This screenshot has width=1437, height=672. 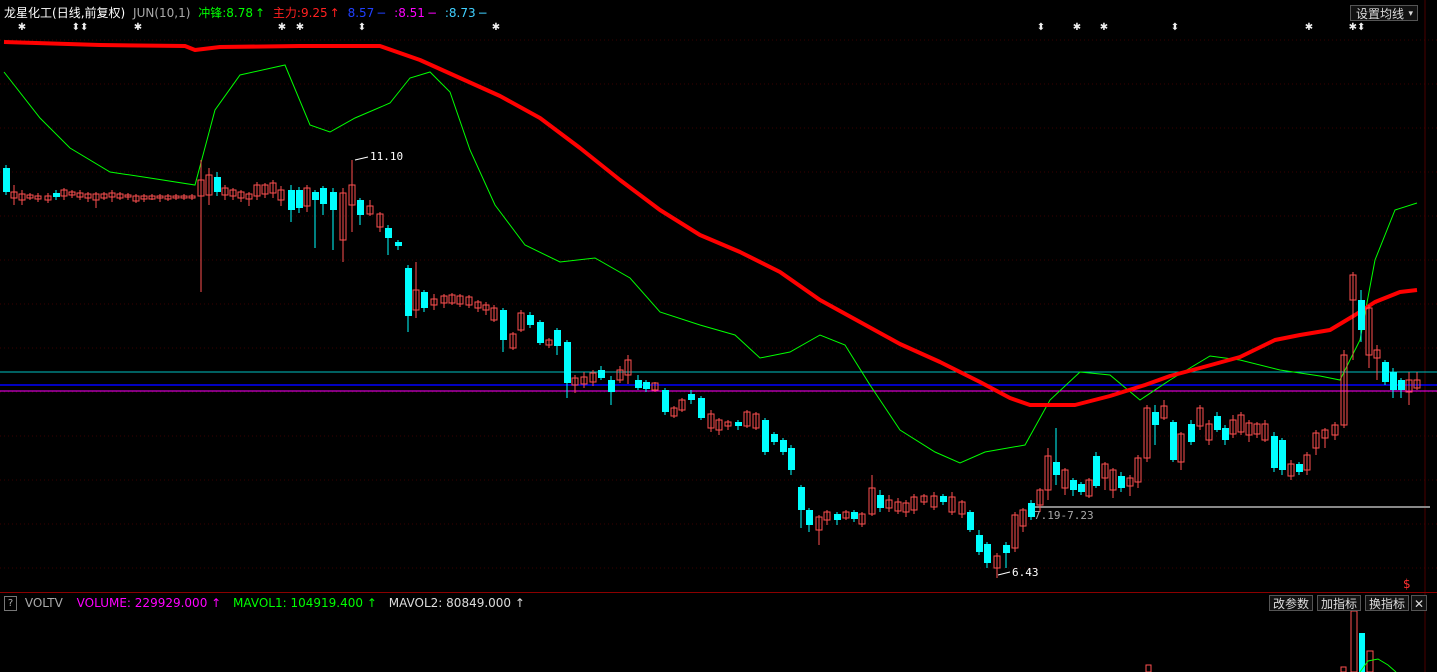 What do you see at coordinates (10, 603) in the screenshot?
I see `help-icon: ?` at bounding box center [10, 603].